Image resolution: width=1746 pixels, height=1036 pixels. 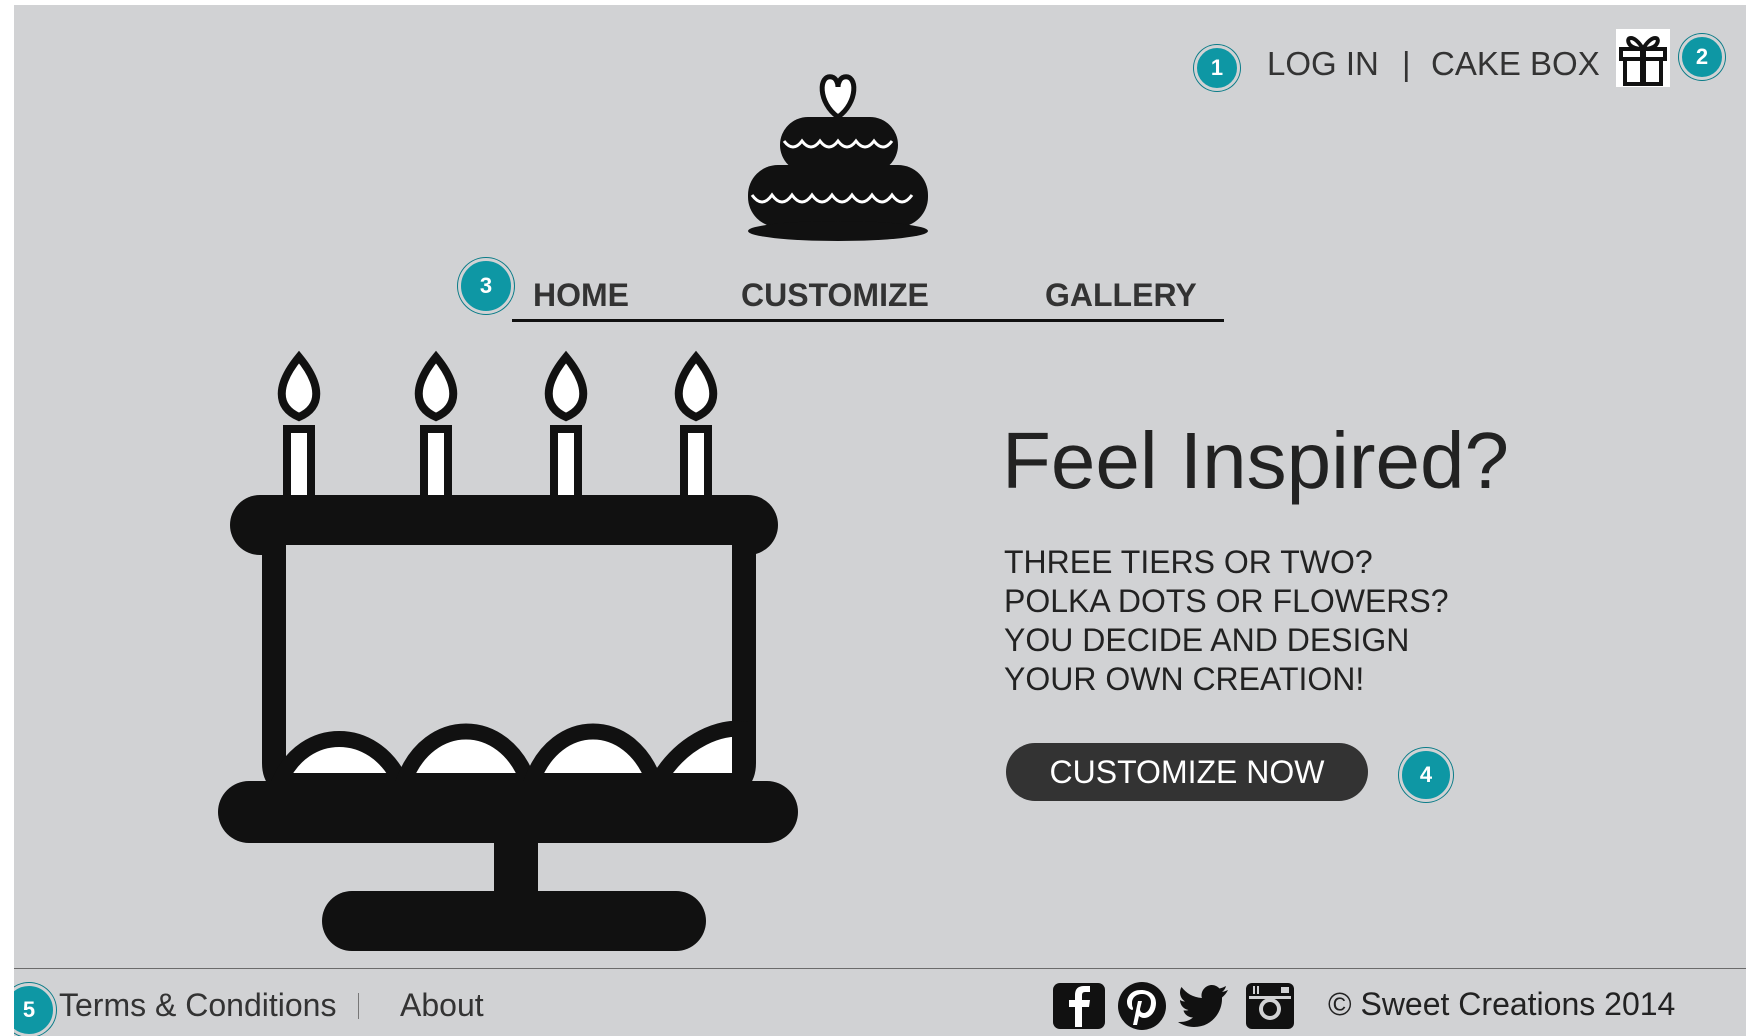 What do you see at coordinates (1255, 460) in the screenshot?
I see `hero-headline: Feel Inspired?` at bounding box center [1255, 460].